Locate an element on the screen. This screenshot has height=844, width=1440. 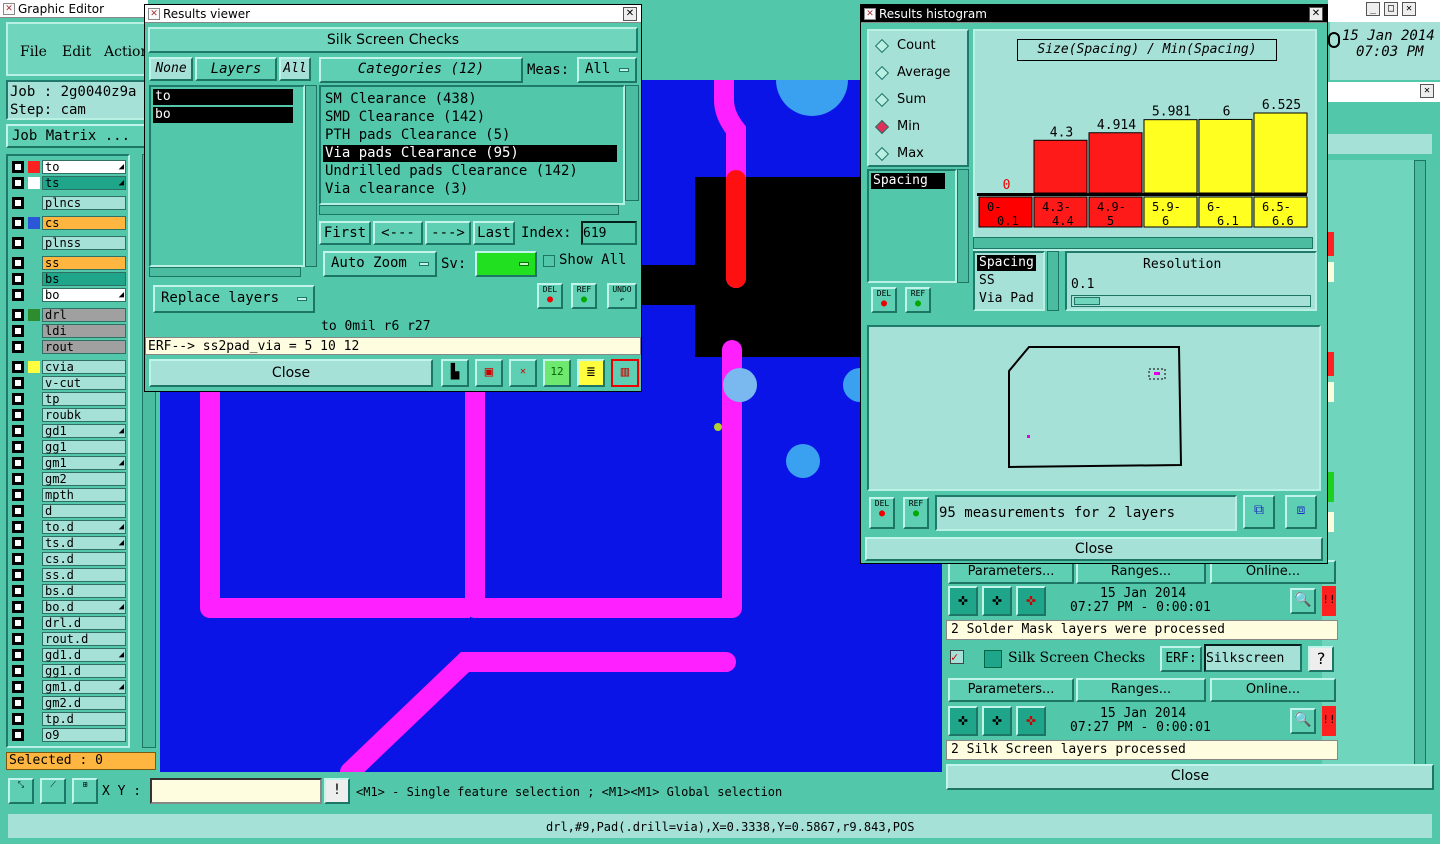
layer-row-bo: bo ◢ is located at coordinates (69, 295).